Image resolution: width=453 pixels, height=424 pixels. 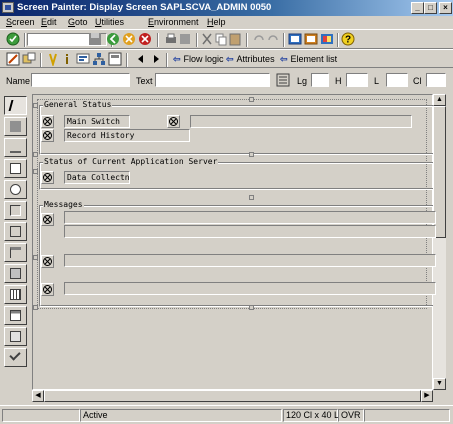 What do you see at coordinates (185, 39) in the screenshot?
I see `find-icon` at bounding box center [185, 39].